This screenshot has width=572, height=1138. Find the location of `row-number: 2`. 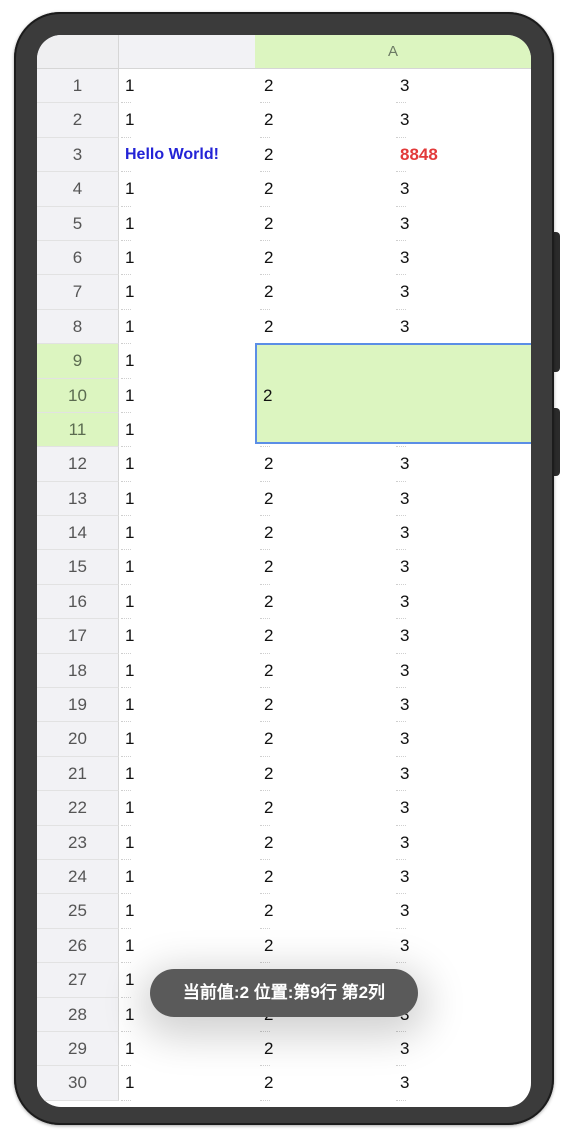

row-number: 2 is located at coordinates (78, 120).